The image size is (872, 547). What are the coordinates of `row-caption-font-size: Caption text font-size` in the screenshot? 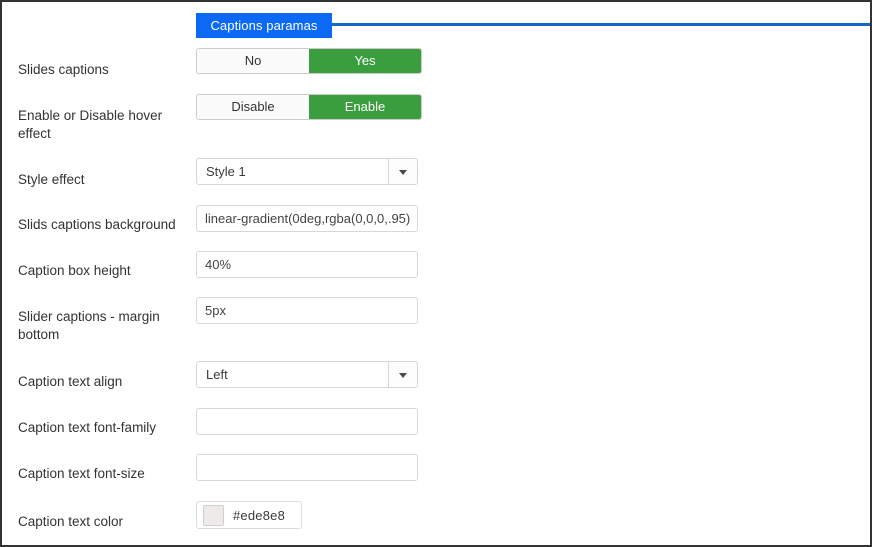 It's located at (436, 477).